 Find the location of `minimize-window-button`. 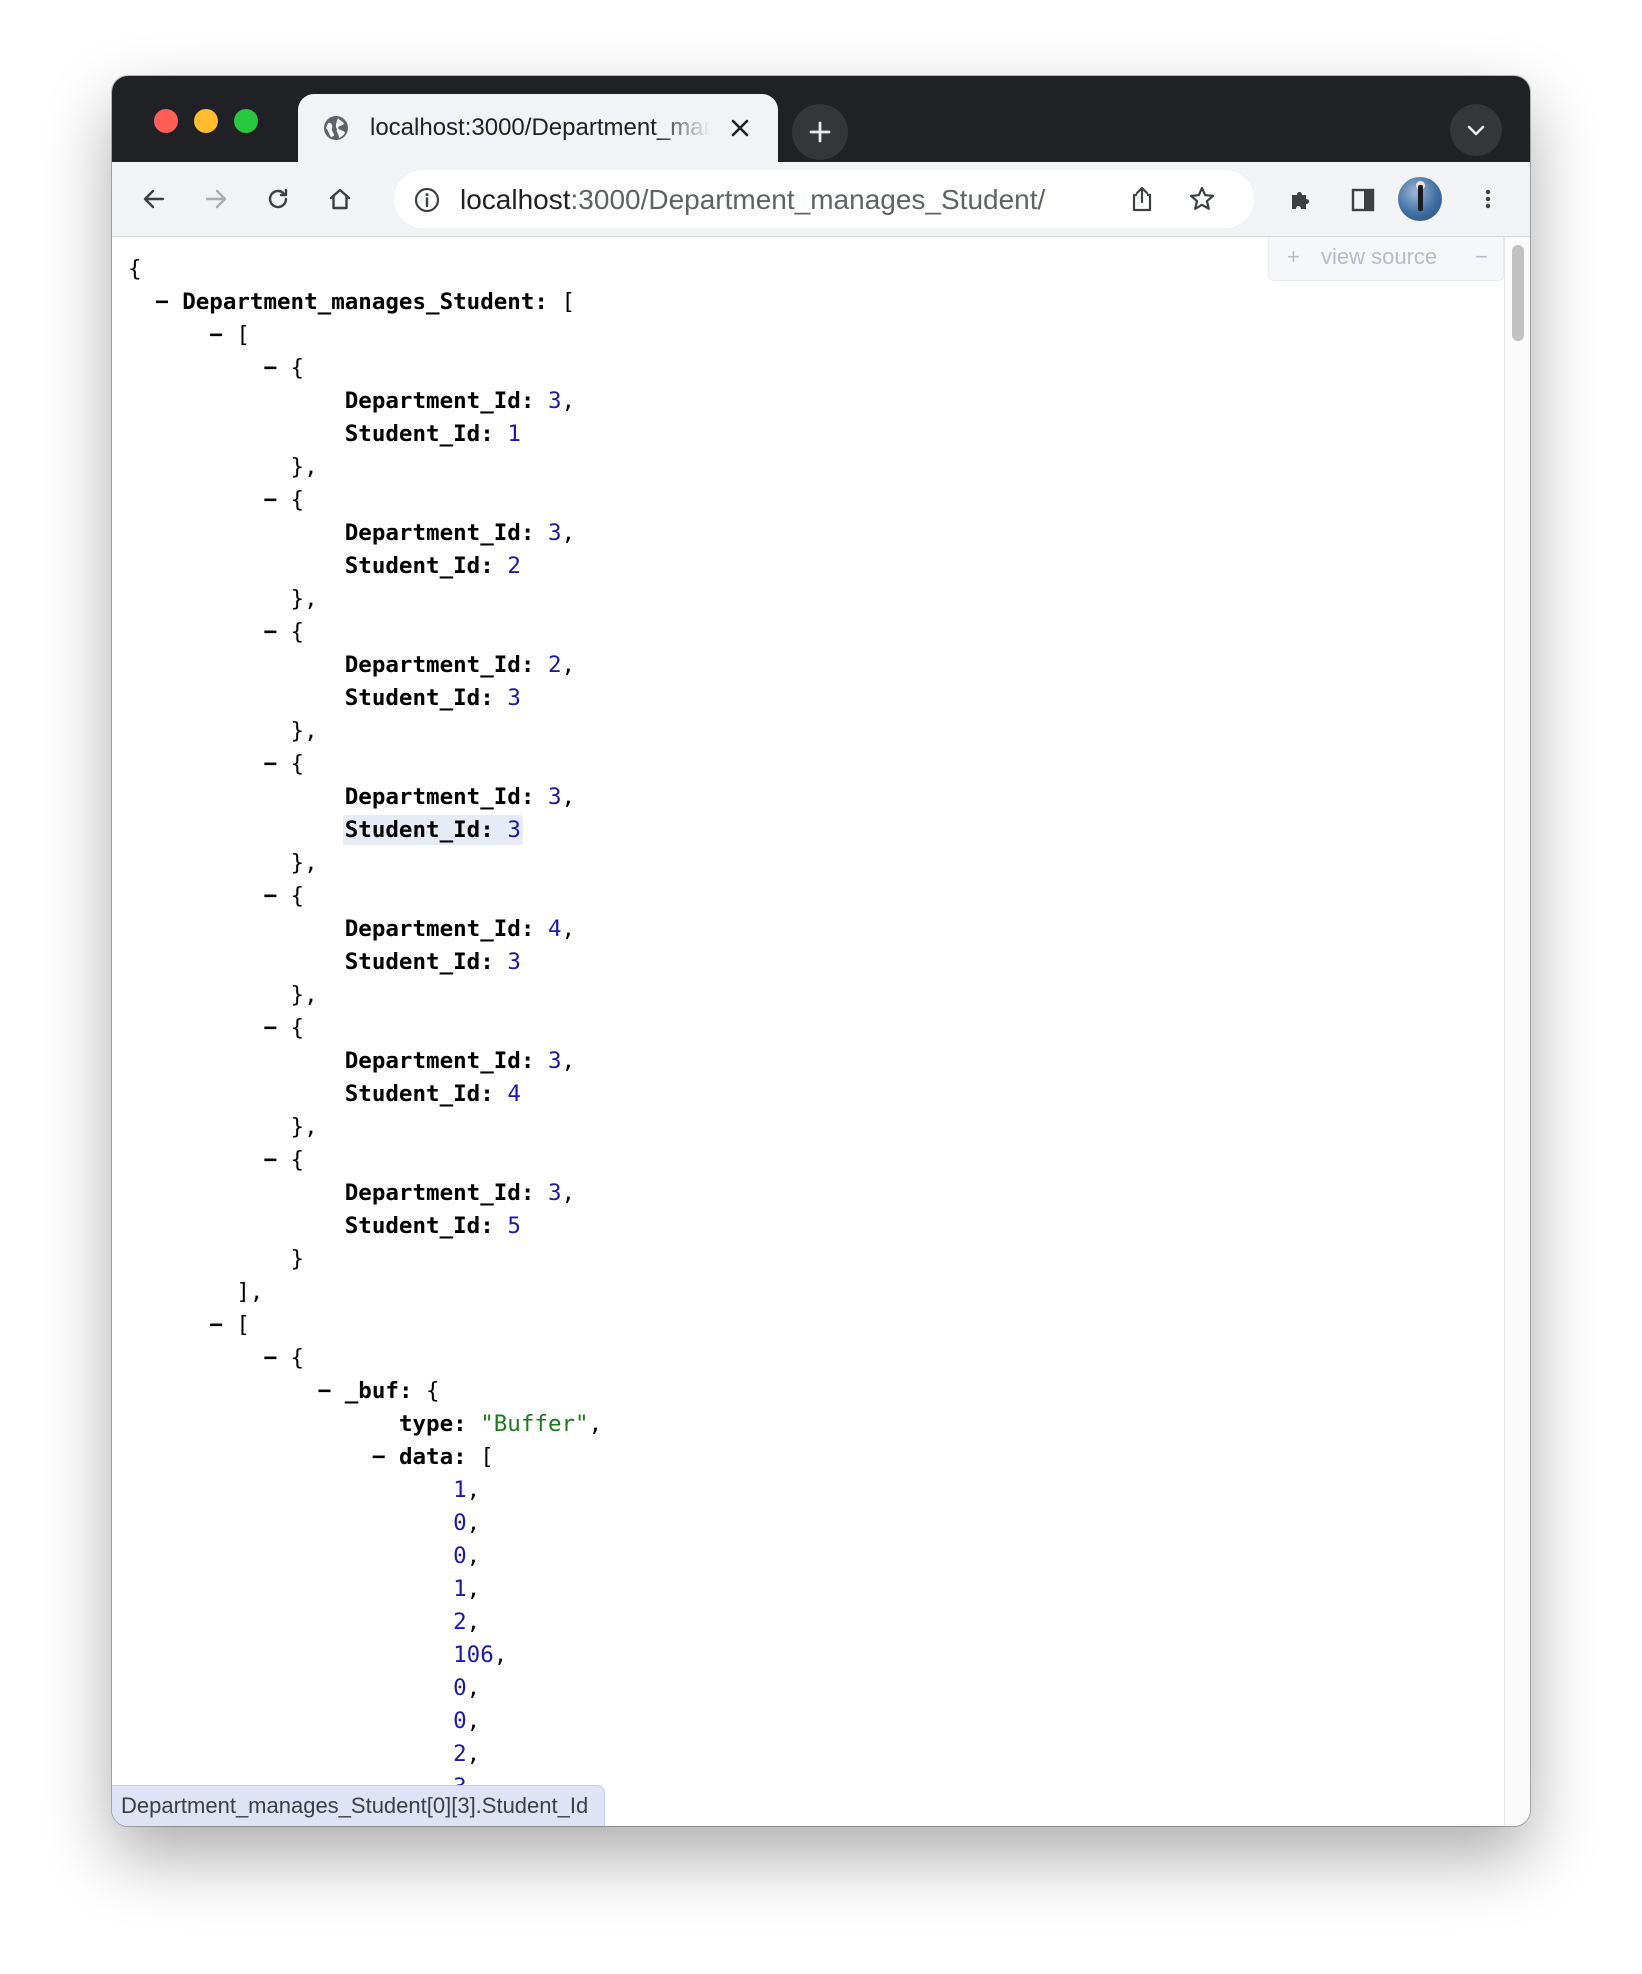

minimize-window-button is located at coordinates (206, 121).